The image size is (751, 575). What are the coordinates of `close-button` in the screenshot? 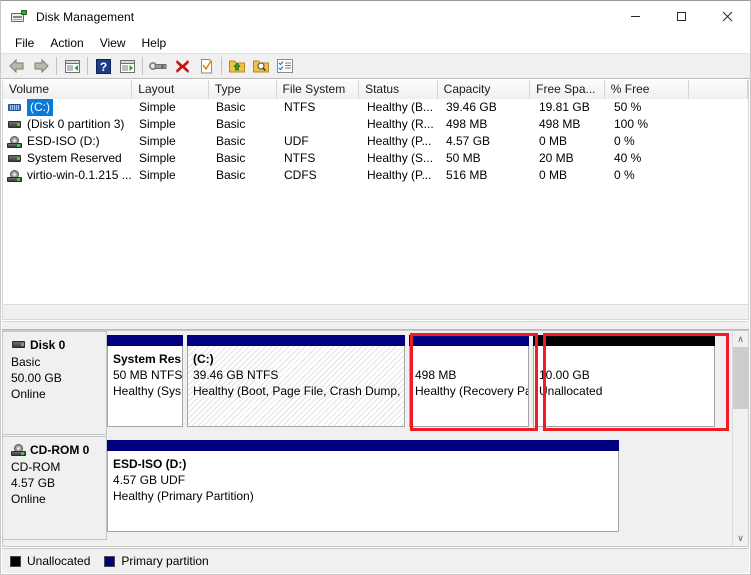 It's located at (727, 16).